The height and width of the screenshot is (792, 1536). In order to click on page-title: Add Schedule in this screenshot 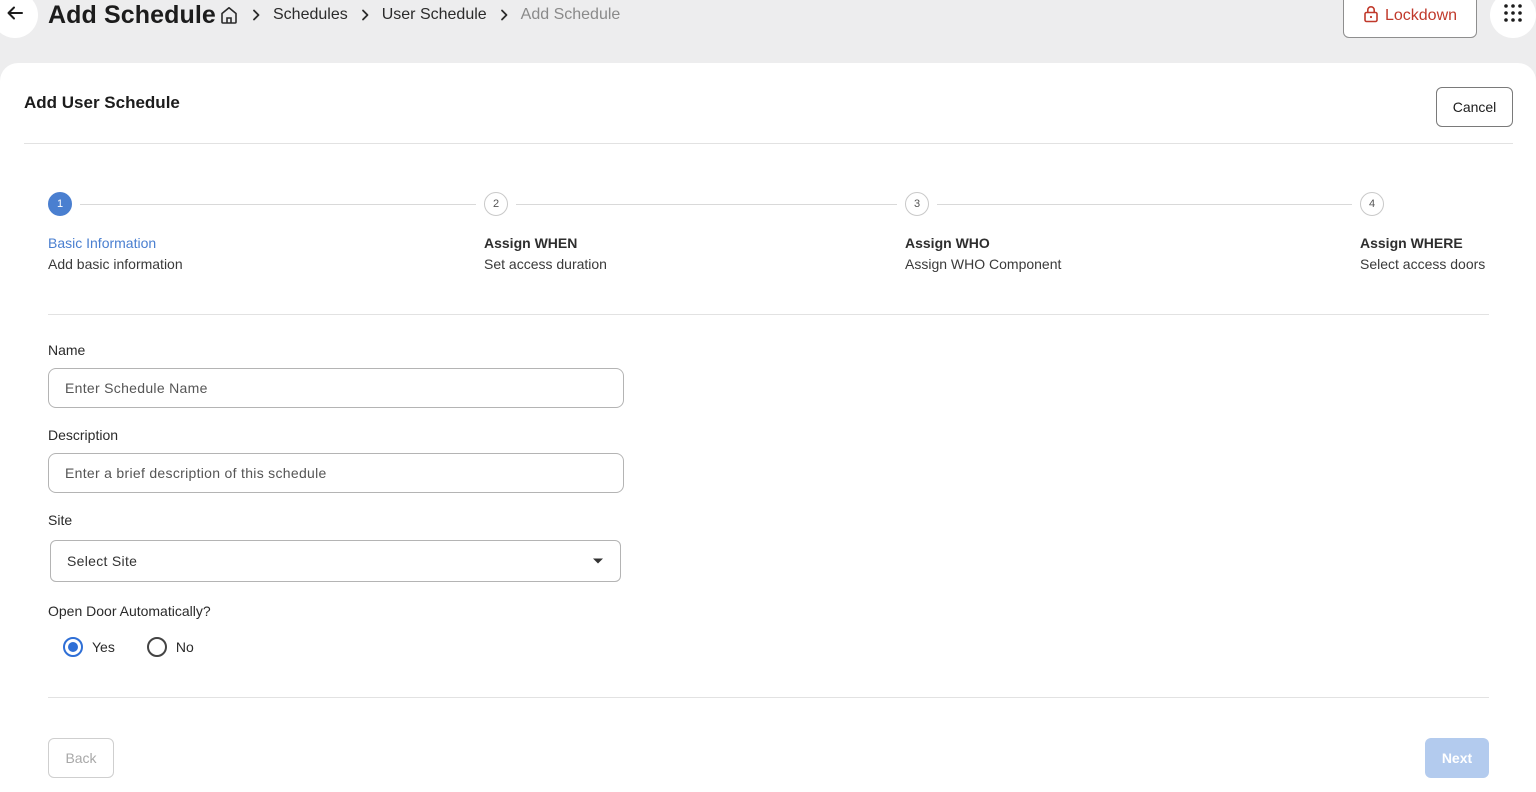, I will do `click(132, 15)`.